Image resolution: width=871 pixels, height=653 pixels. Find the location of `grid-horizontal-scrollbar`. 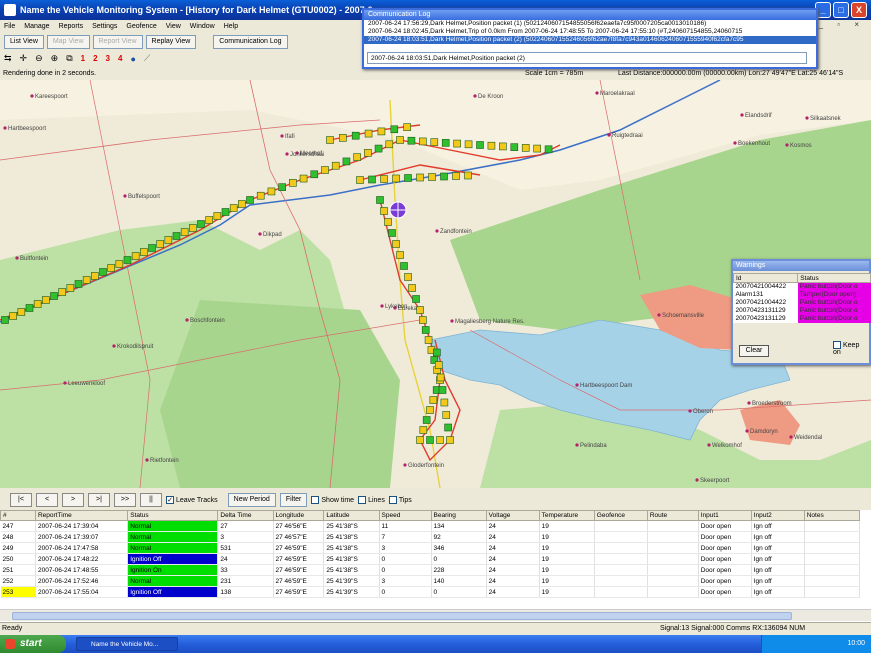

grid-horizontal-scrollbar is located at coordinates (435, 615).